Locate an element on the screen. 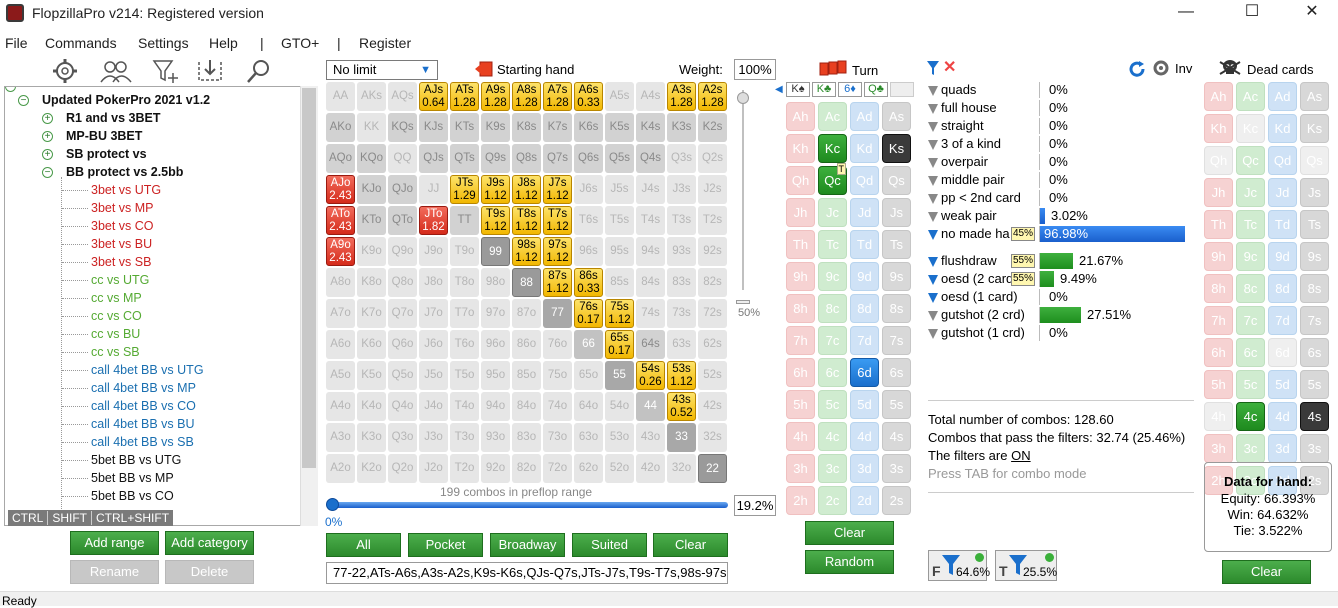 This screenshot has height=608, width=1338. tree-item: cc vs SB is located at coordinates (115, 352).